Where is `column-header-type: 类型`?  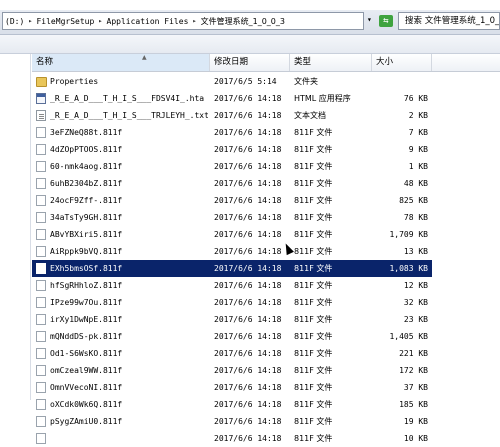 column-header-type: 类型 is located at coordinates (331, 62).